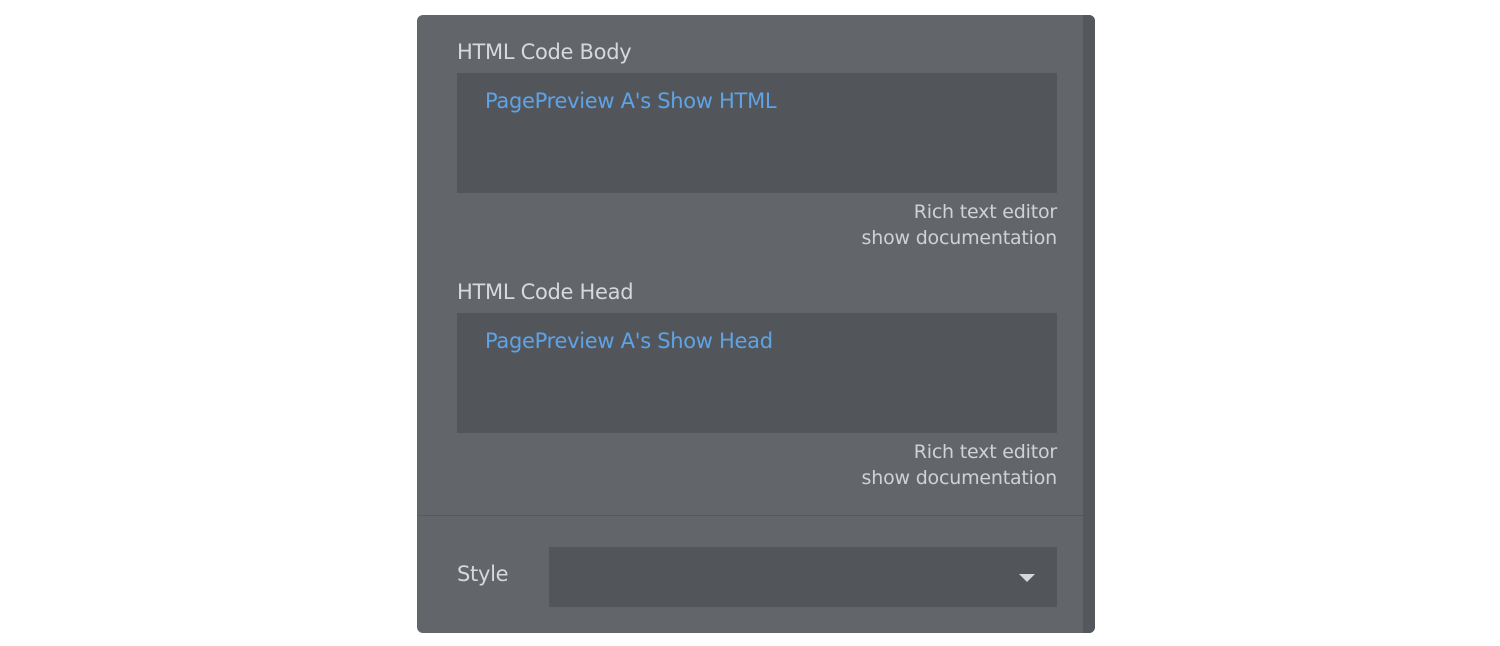 The height and width of the screenshot is (646, 1500). Describe the element at coordinates (631, 101) in the screenshot. I see `html-code-body-value: PagePreview A's Show HTML` at that location.